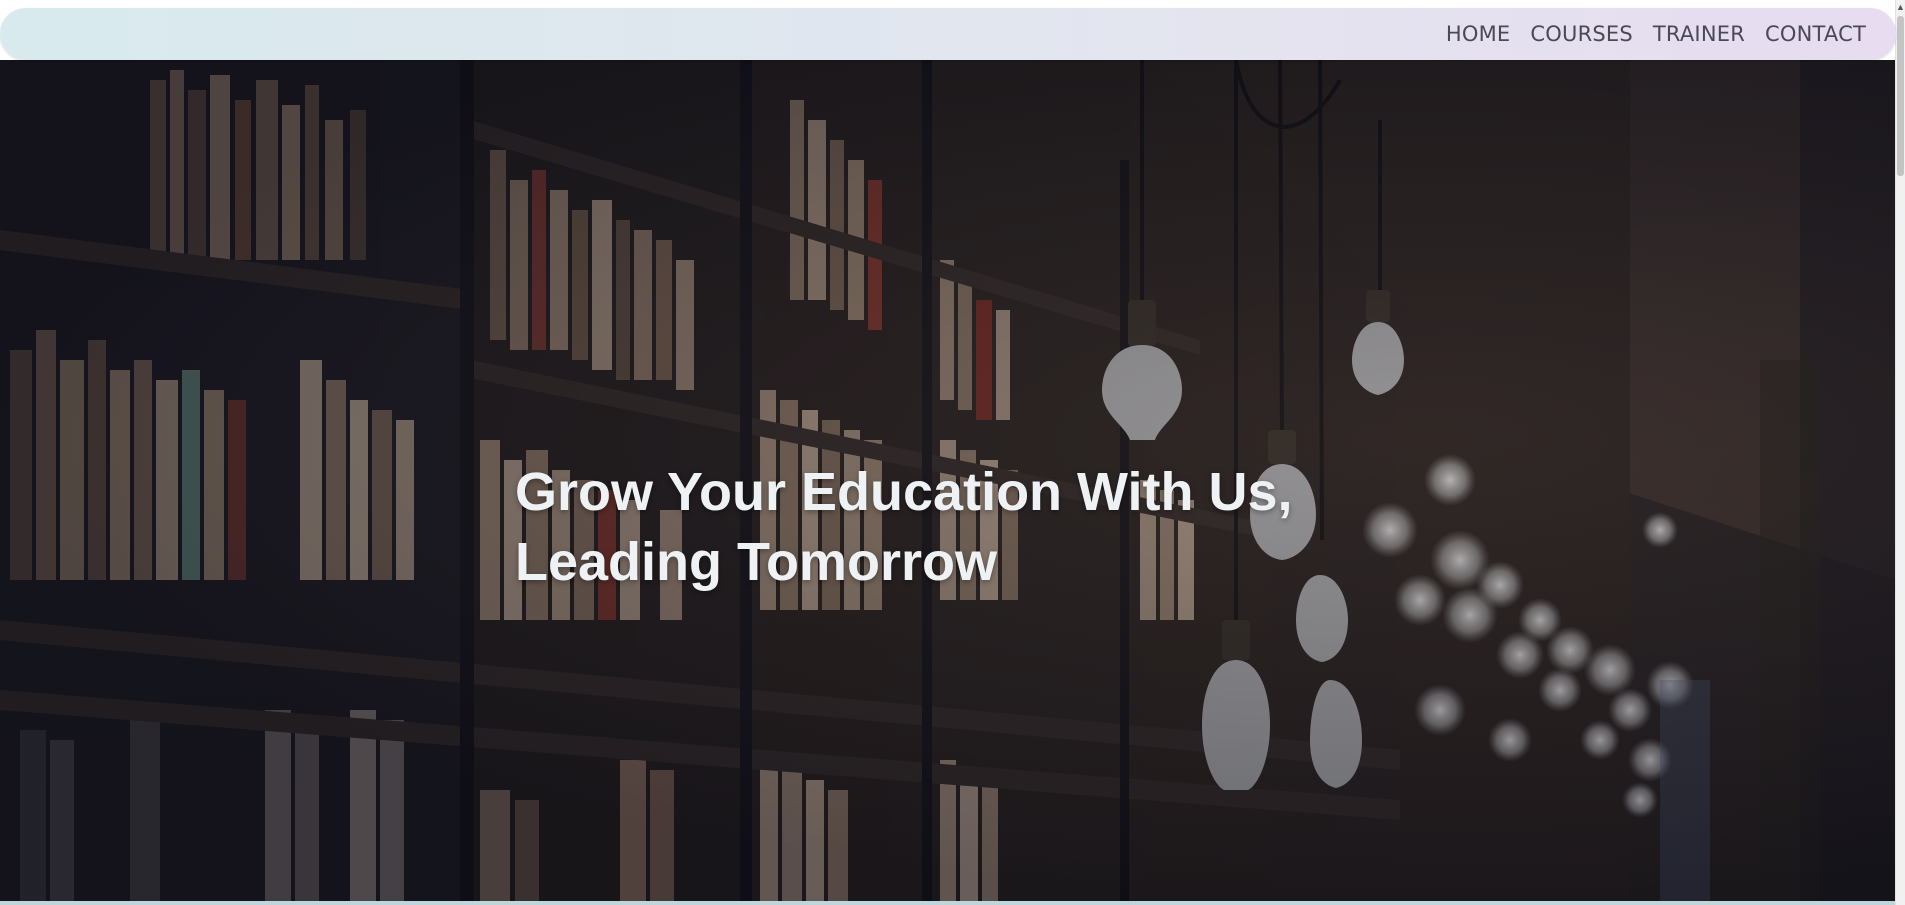  I want to click on hero-title-line-1: Grow Your Education With Us,, so click(904, 492).